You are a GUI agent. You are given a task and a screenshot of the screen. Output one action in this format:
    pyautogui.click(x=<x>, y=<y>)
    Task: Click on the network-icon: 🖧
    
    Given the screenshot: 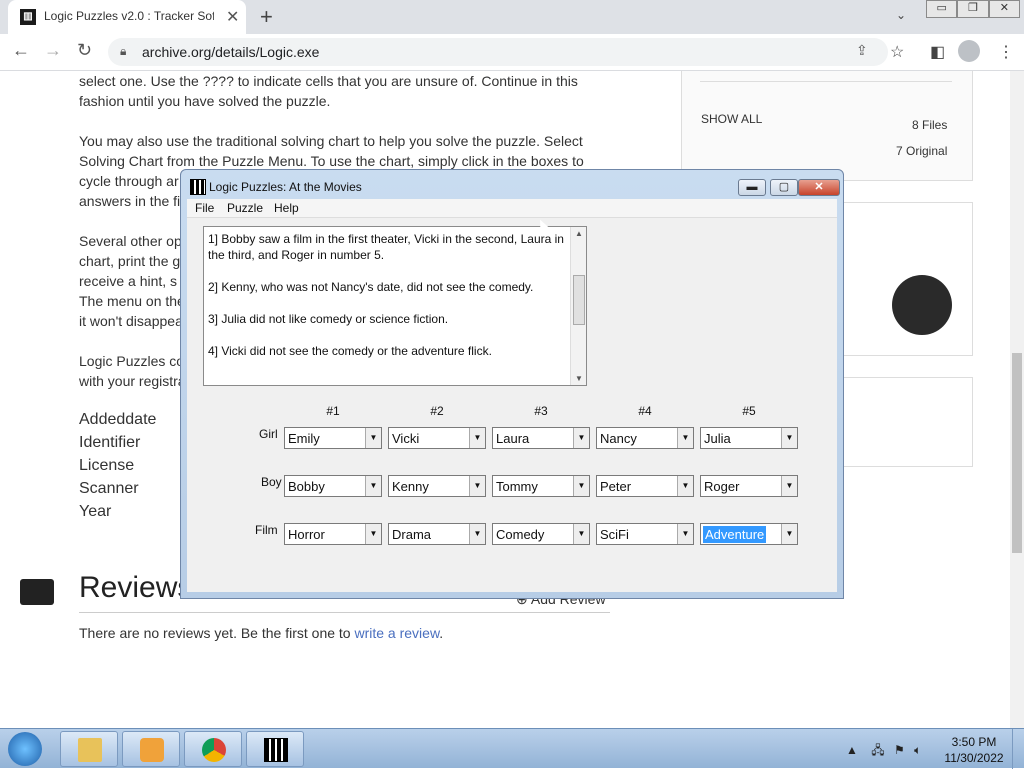 What is the action you would take?
    pyautogui.click(x=877, y=750)
    